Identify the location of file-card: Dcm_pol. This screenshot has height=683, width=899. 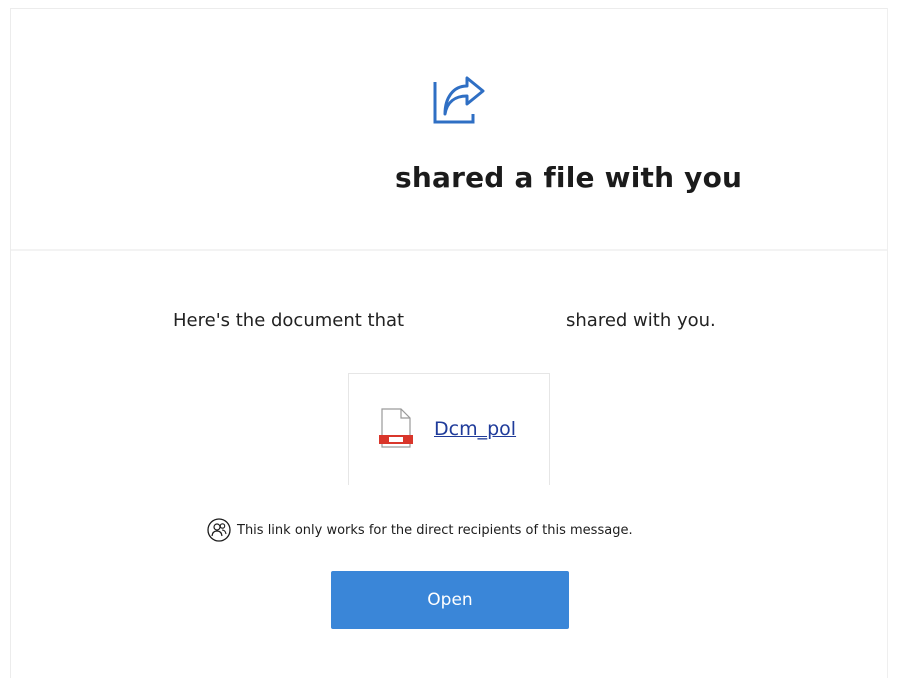
(449, 429).